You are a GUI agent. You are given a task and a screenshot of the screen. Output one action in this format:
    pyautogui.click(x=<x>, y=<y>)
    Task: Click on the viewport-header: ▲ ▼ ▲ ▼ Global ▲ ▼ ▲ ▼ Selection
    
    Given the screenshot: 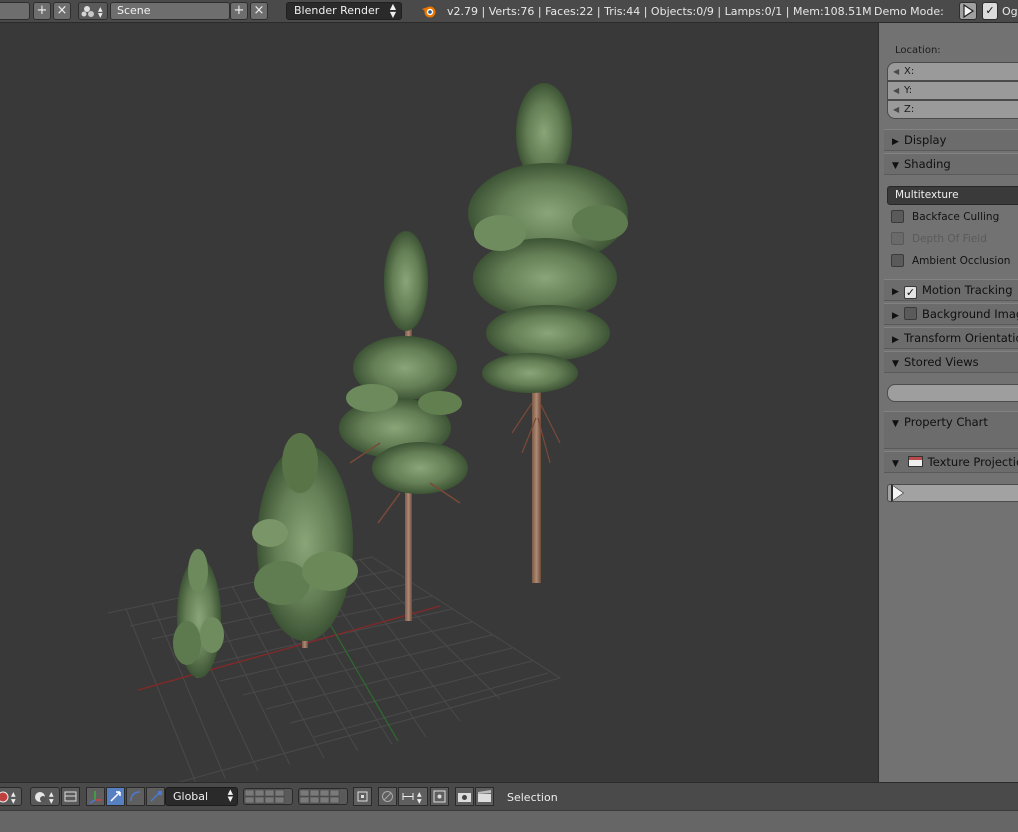 What is the action you would take?
    pyautogui.click(x=509, y=796)
    